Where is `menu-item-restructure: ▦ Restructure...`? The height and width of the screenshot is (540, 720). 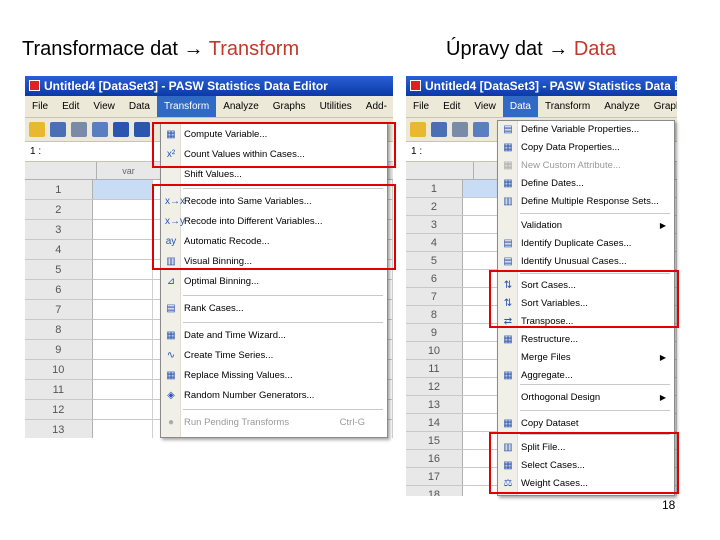 menu-item-restructure: ▦ Restructure... is located at coordinates (586, 340).